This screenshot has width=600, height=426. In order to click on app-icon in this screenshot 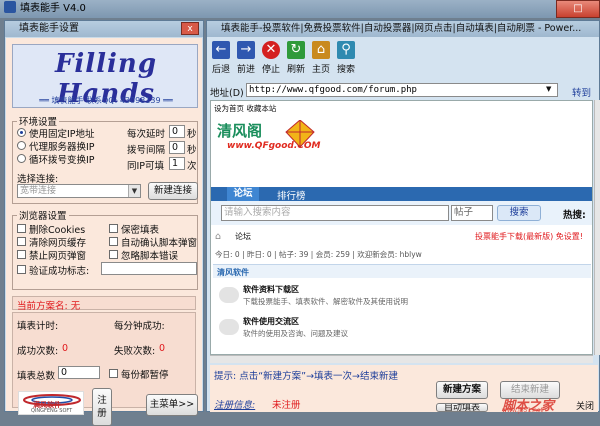, I will do `click(10, 7)`.